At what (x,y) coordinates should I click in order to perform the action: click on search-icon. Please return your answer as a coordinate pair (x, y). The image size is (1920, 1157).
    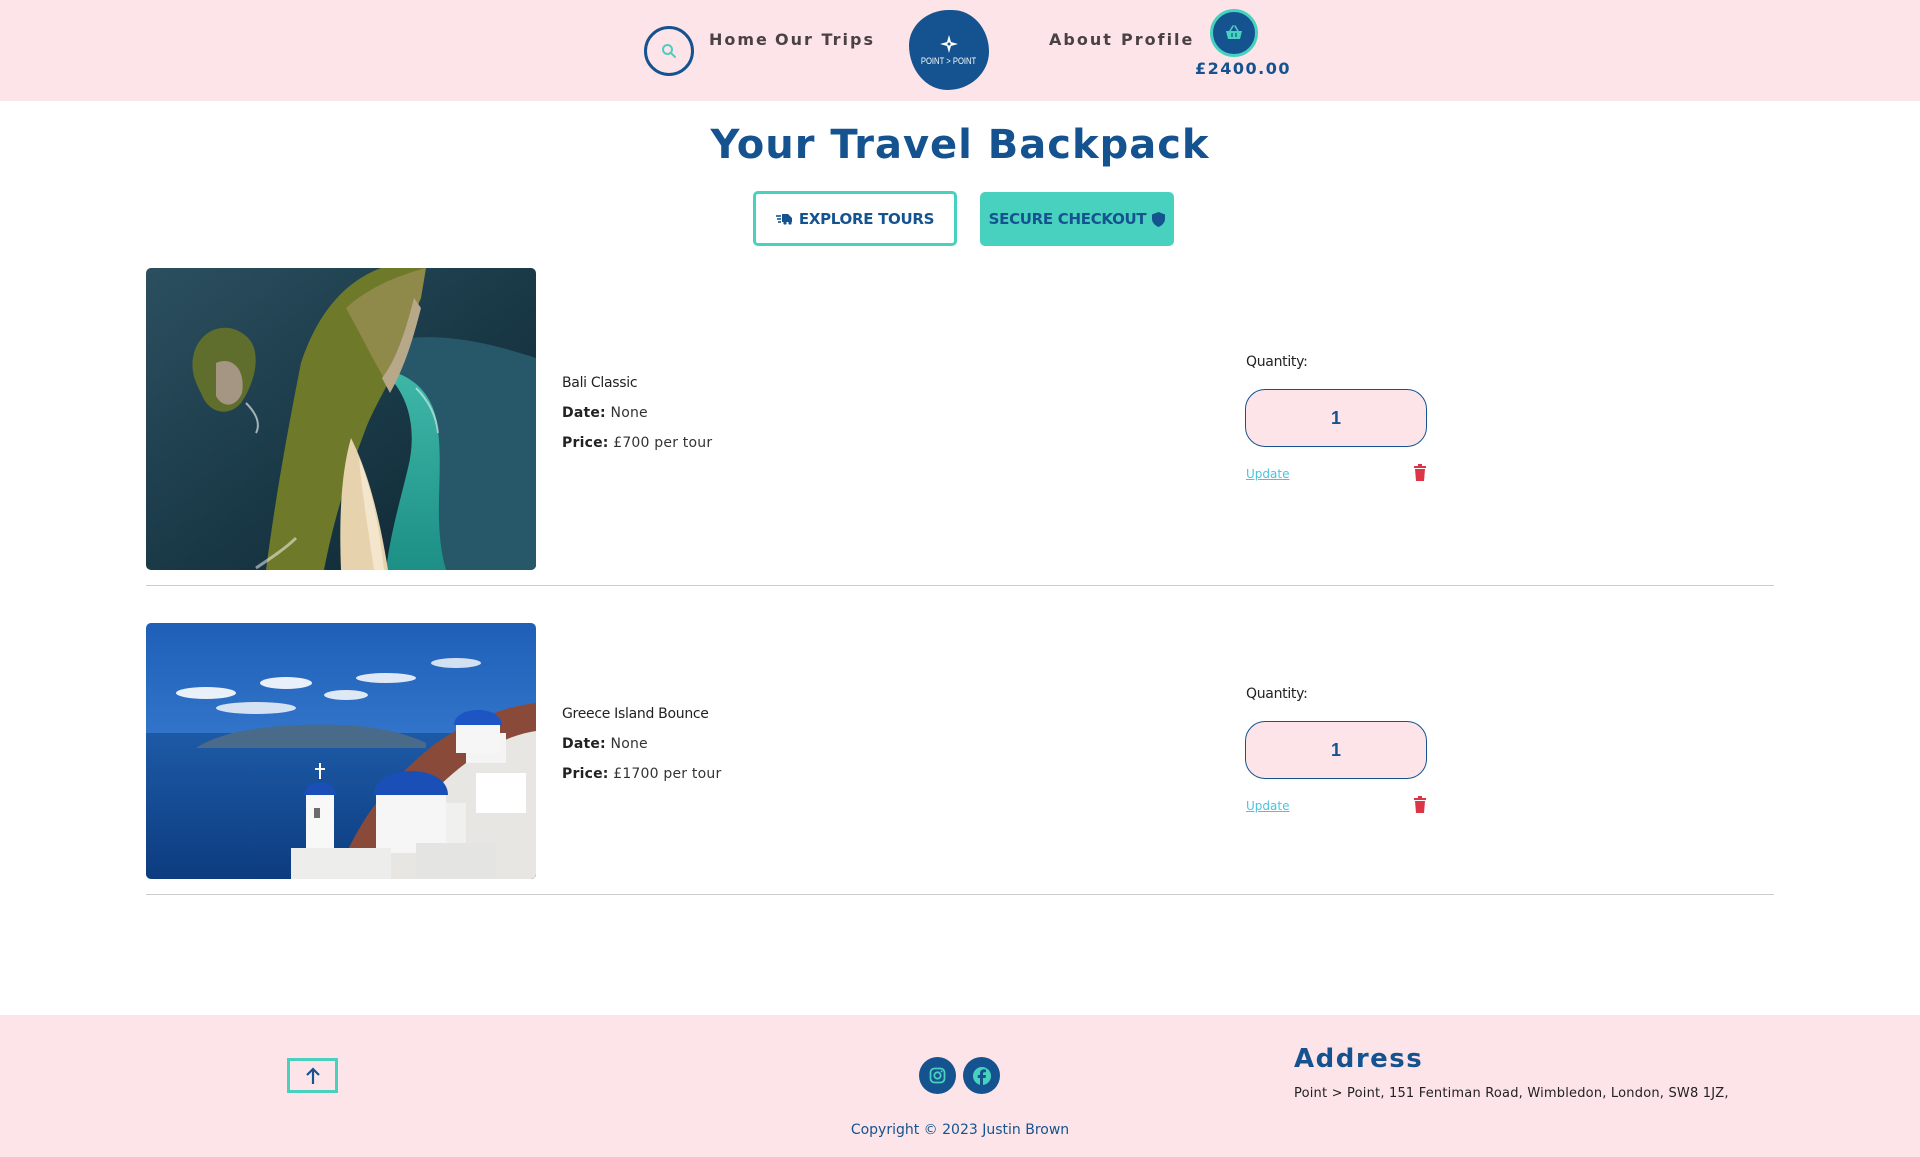
    Looking at the image, I should click on (669, 51).